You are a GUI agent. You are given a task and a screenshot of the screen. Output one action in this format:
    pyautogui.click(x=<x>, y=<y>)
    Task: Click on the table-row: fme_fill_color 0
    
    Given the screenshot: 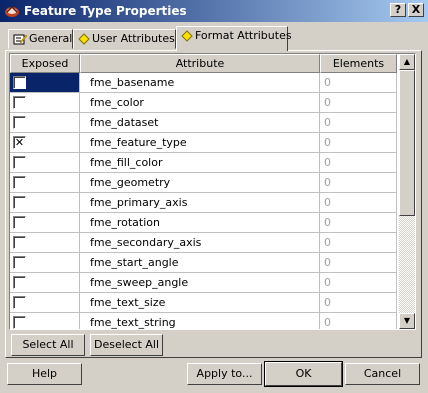 What is the action you would take?
    pyautogui.click(x=203, y=163)
    